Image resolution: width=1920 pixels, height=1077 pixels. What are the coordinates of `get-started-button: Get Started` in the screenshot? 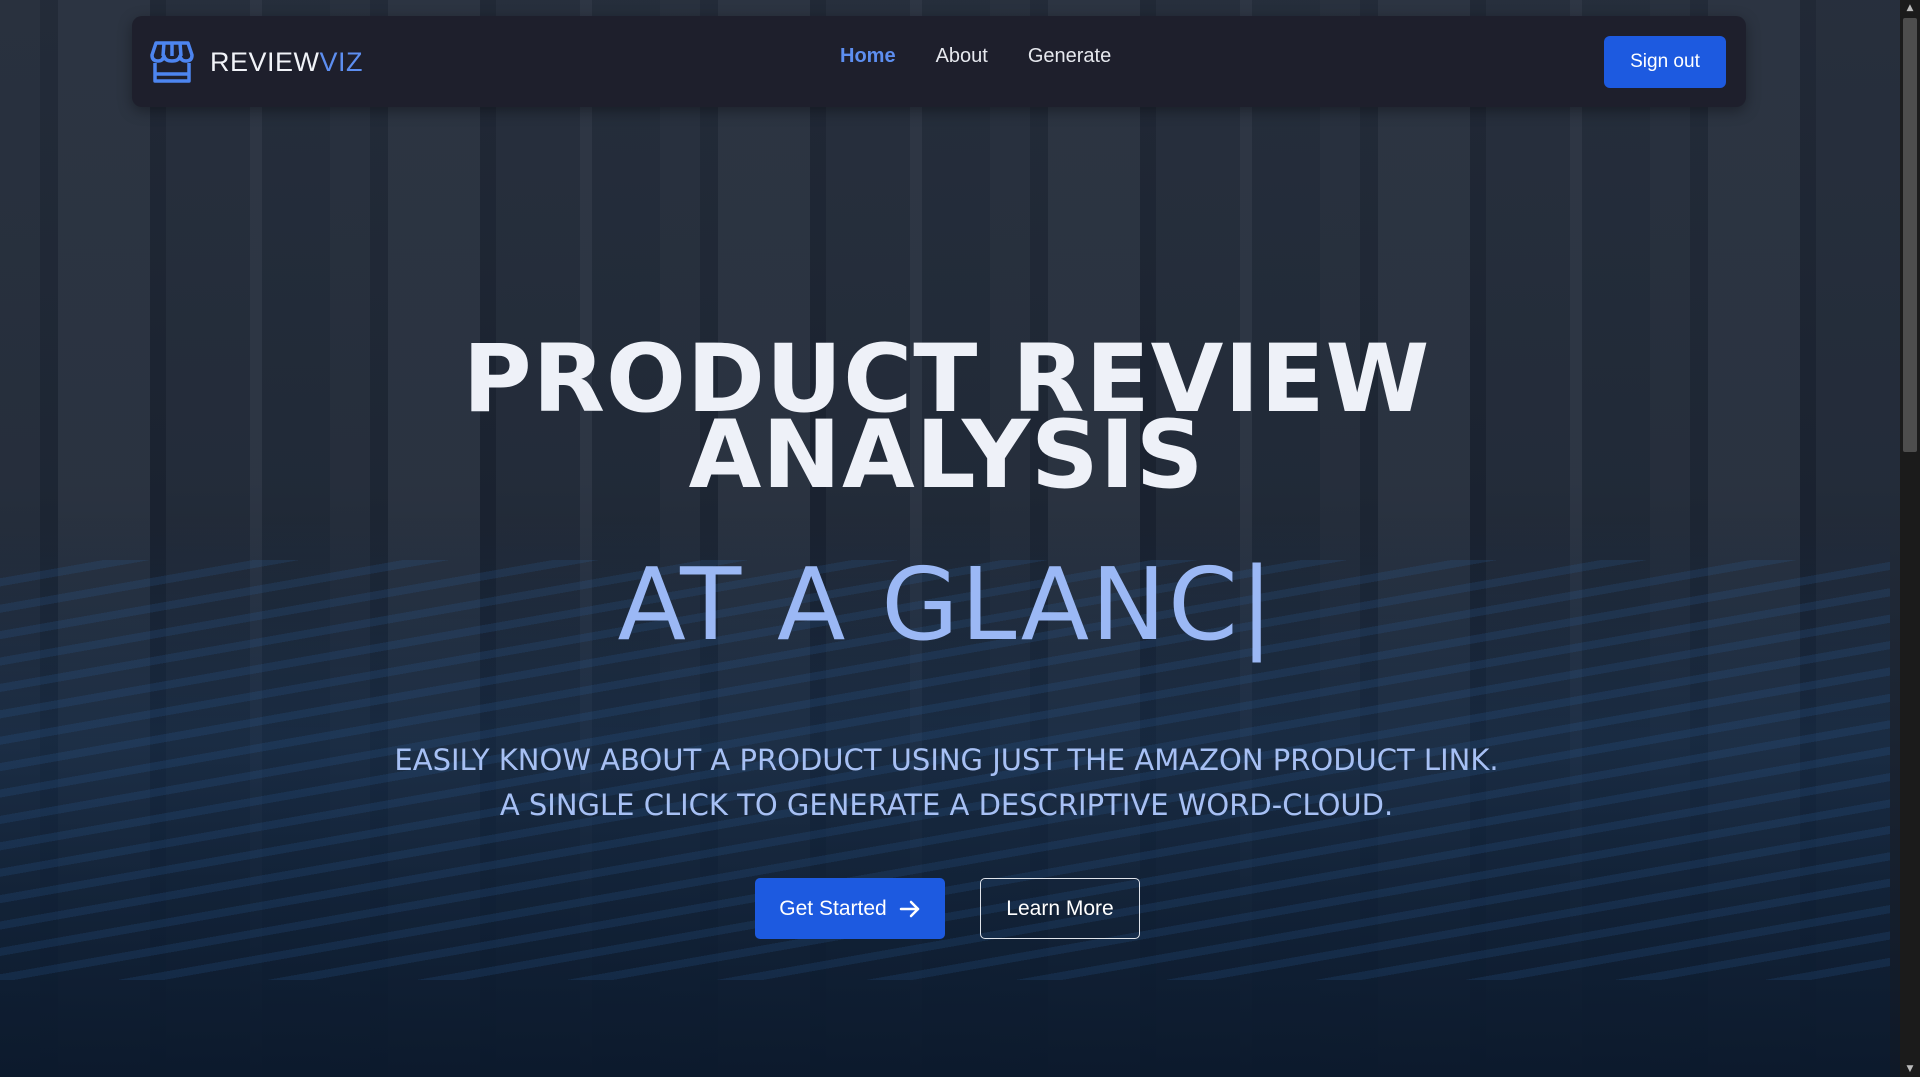 It's located at (850, 908).